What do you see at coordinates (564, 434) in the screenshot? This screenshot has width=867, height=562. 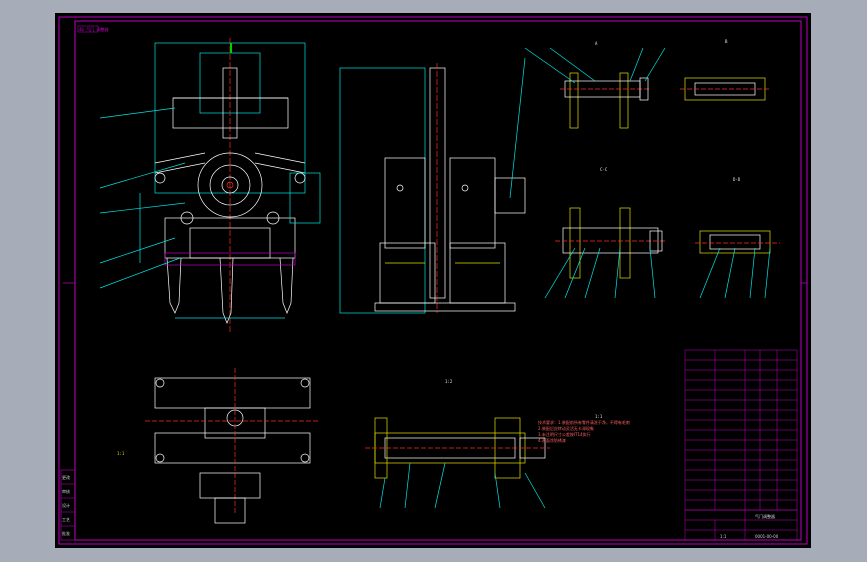 I see `tech-req-3: 3.未注明尺寸公差按IT14执行` at bounding box center [564, 434].